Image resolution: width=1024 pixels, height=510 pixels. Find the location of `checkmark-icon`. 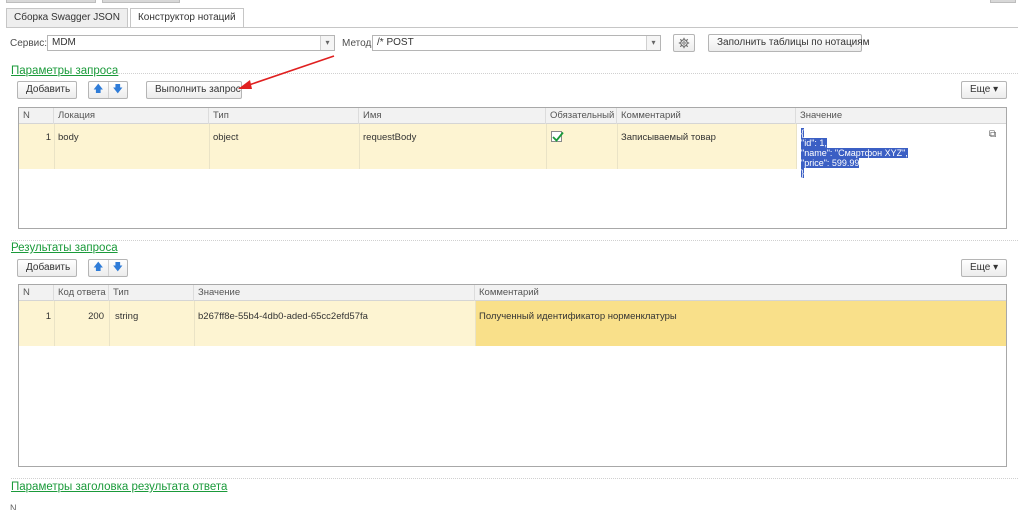

checkmark-icon is located at coordinates (558, 136).